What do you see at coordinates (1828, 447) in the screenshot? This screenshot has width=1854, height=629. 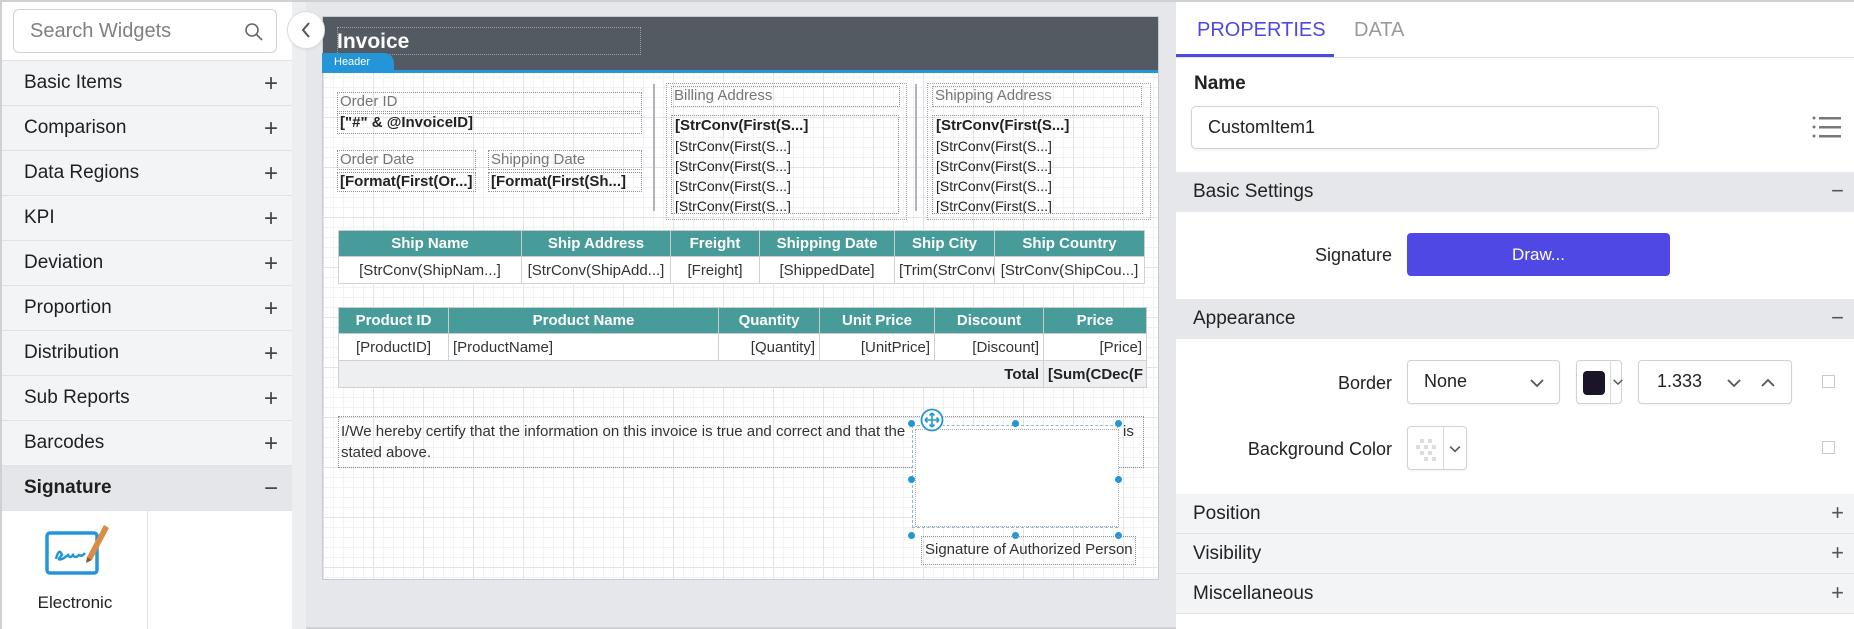 I see `background-checkbox` at bounding box center [1828, 447].